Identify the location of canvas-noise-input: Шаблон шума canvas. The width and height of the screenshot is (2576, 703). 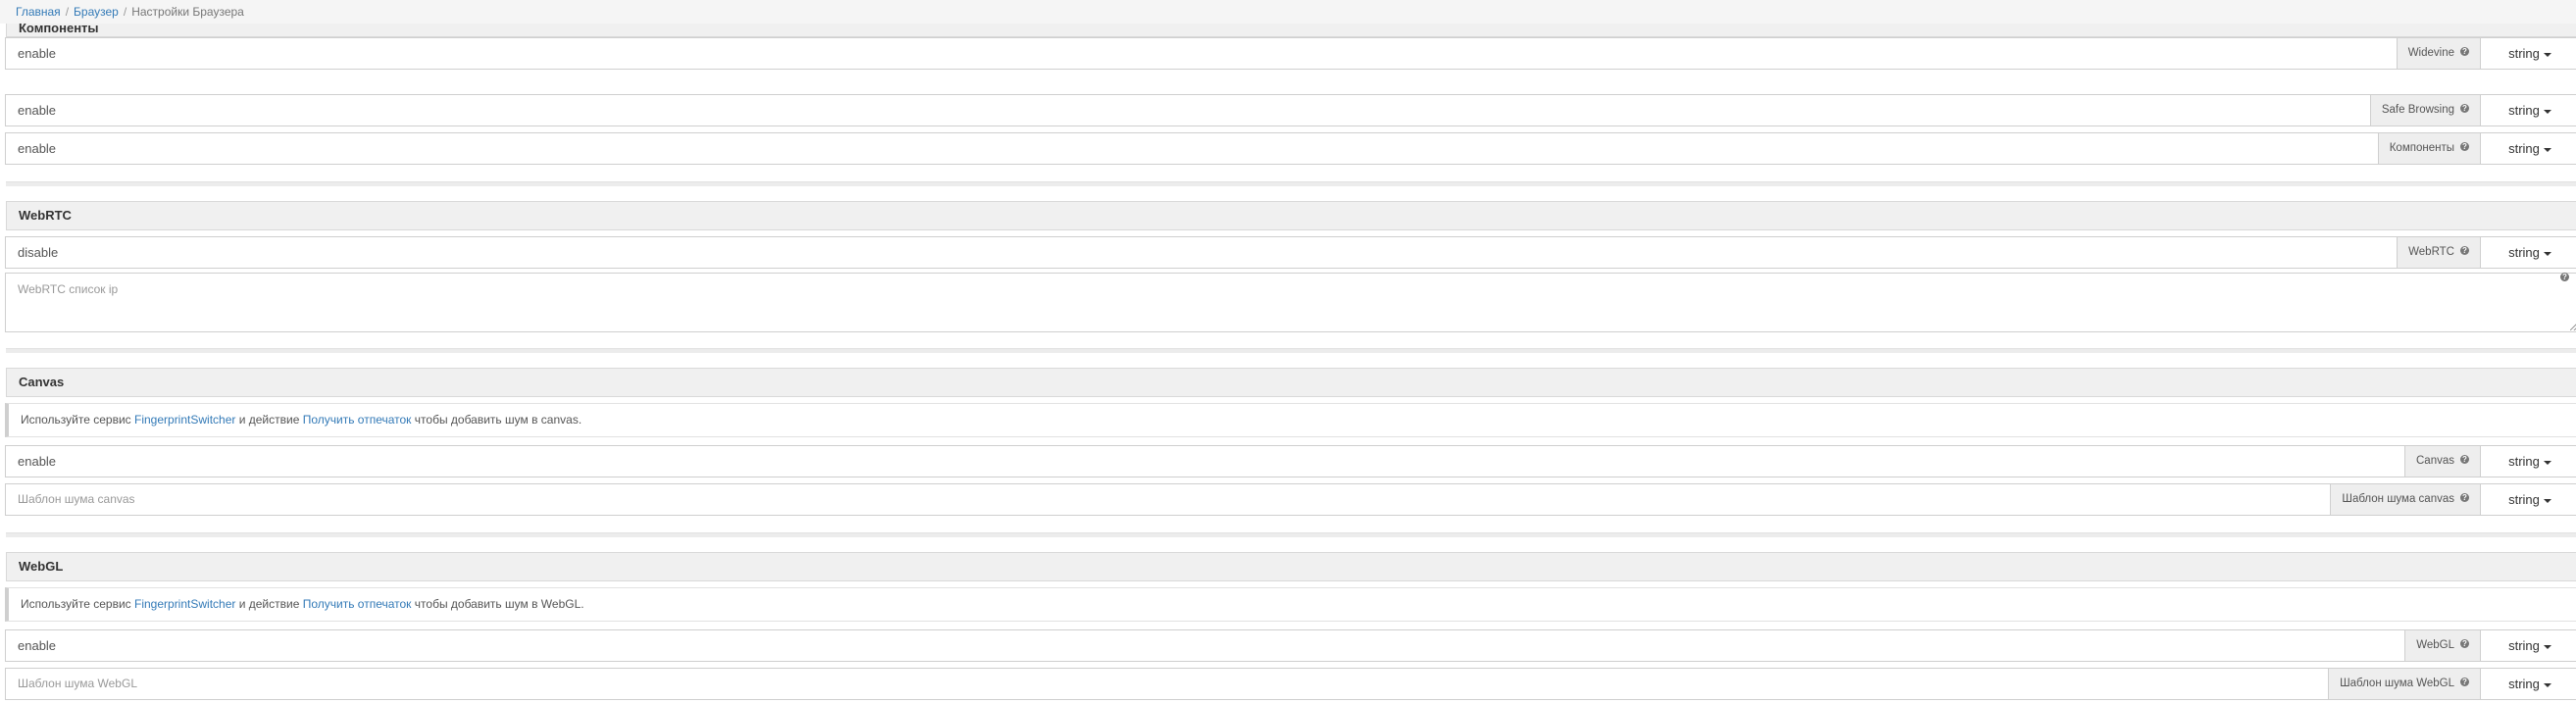
(1168, 499).